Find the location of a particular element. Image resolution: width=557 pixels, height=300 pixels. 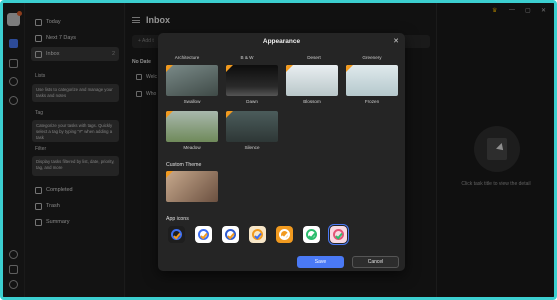

theme-label: Meadow is located at coordinates (192, 147).